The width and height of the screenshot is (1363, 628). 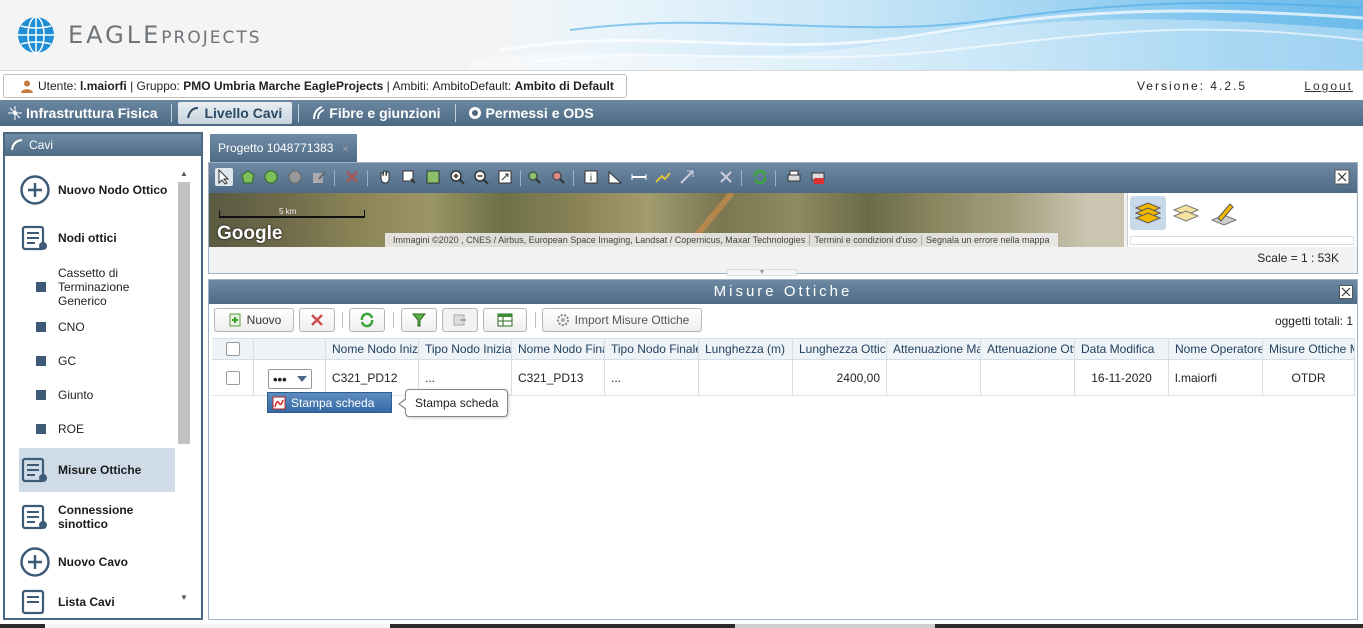 What do you see at coordinates (1028, 349) in the screenshot?
I see `col-attenuazione-ottica: Attenuazione Ottica` at bounding box center [1028, 349].